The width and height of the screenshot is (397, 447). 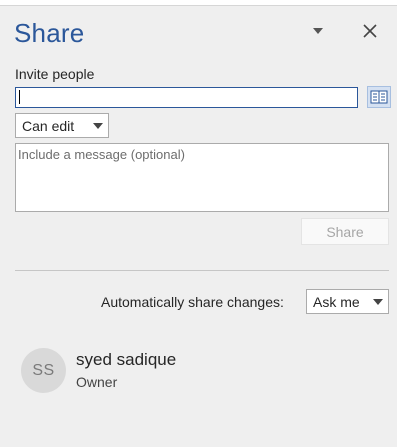 I want to click on close-icon, so click(x=370, y=31).